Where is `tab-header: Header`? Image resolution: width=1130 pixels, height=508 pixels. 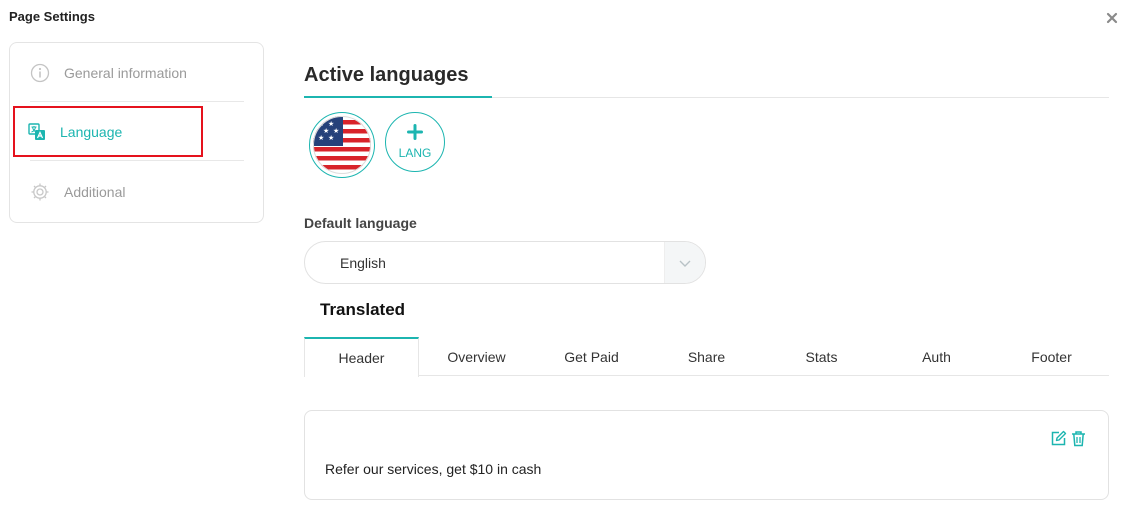 tab-header: Header is located at coordinates (361, 357).